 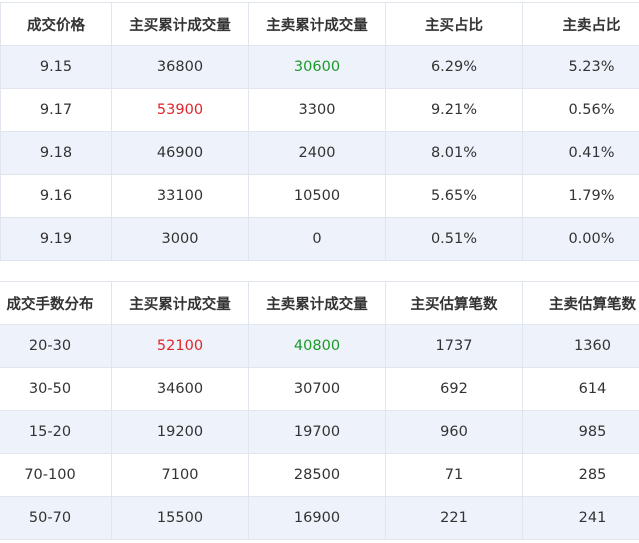 What do you see at coordinates (317, 67) in the screenshot?
I see `cell-sell-volume: 30600` at bounding box center [317, 67].